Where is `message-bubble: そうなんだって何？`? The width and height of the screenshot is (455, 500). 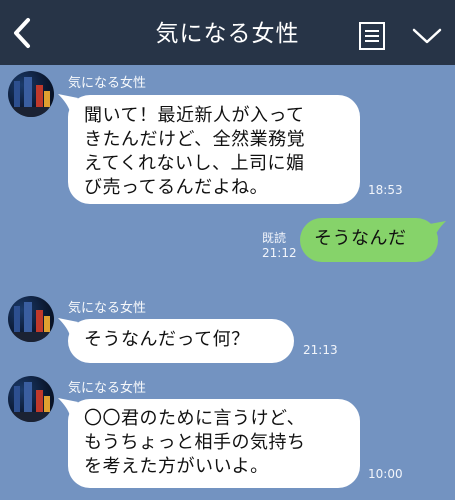
message-bubble: そうなんだって何？ is located at coordinates (181, 341).